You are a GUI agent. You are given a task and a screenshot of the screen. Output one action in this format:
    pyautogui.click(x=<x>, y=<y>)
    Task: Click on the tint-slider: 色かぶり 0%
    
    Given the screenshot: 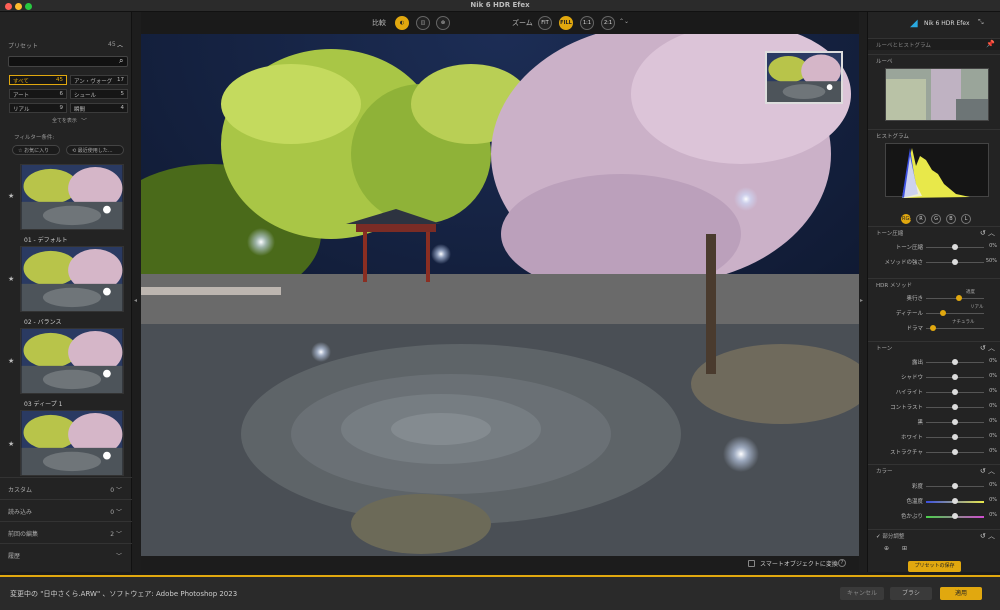 What is the action you would take?
    pyautogui.click(x=934, y=516)
    